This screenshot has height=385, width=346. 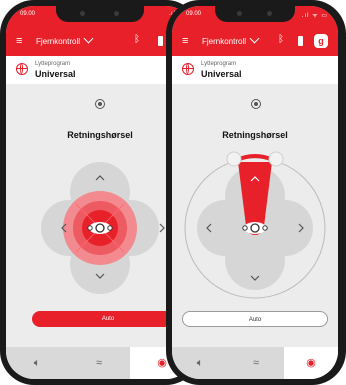 I want to click on focus-handle-right, so click(x=276, y=159).